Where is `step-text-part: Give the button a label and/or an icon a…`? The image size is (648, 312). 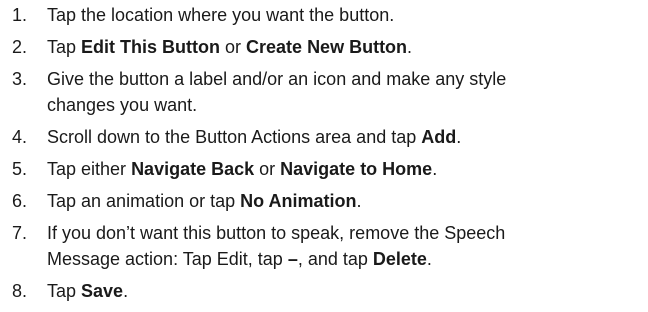
step-text-part: Give the button a label and/or an icon a… is located at coordinates (277, 79).